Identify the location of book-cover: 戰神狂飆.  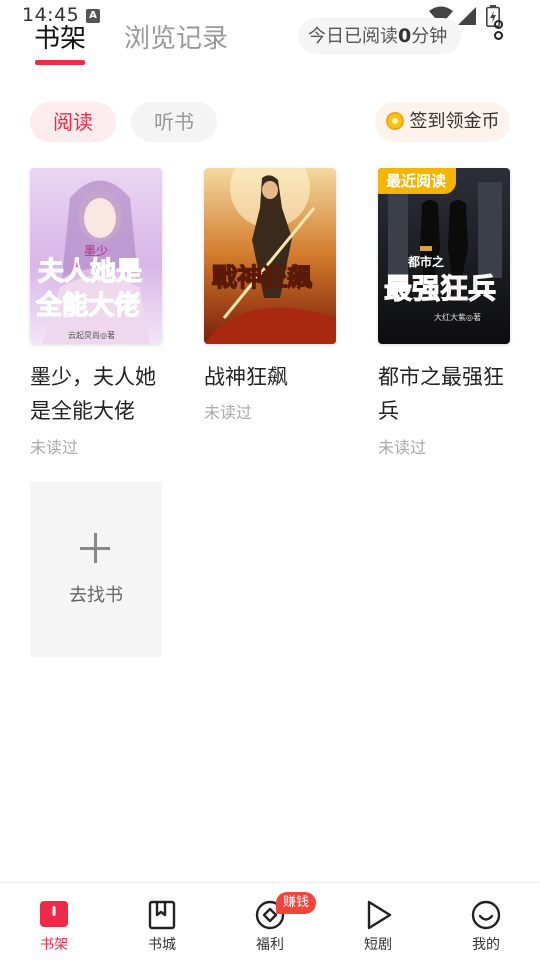
(270, 256).